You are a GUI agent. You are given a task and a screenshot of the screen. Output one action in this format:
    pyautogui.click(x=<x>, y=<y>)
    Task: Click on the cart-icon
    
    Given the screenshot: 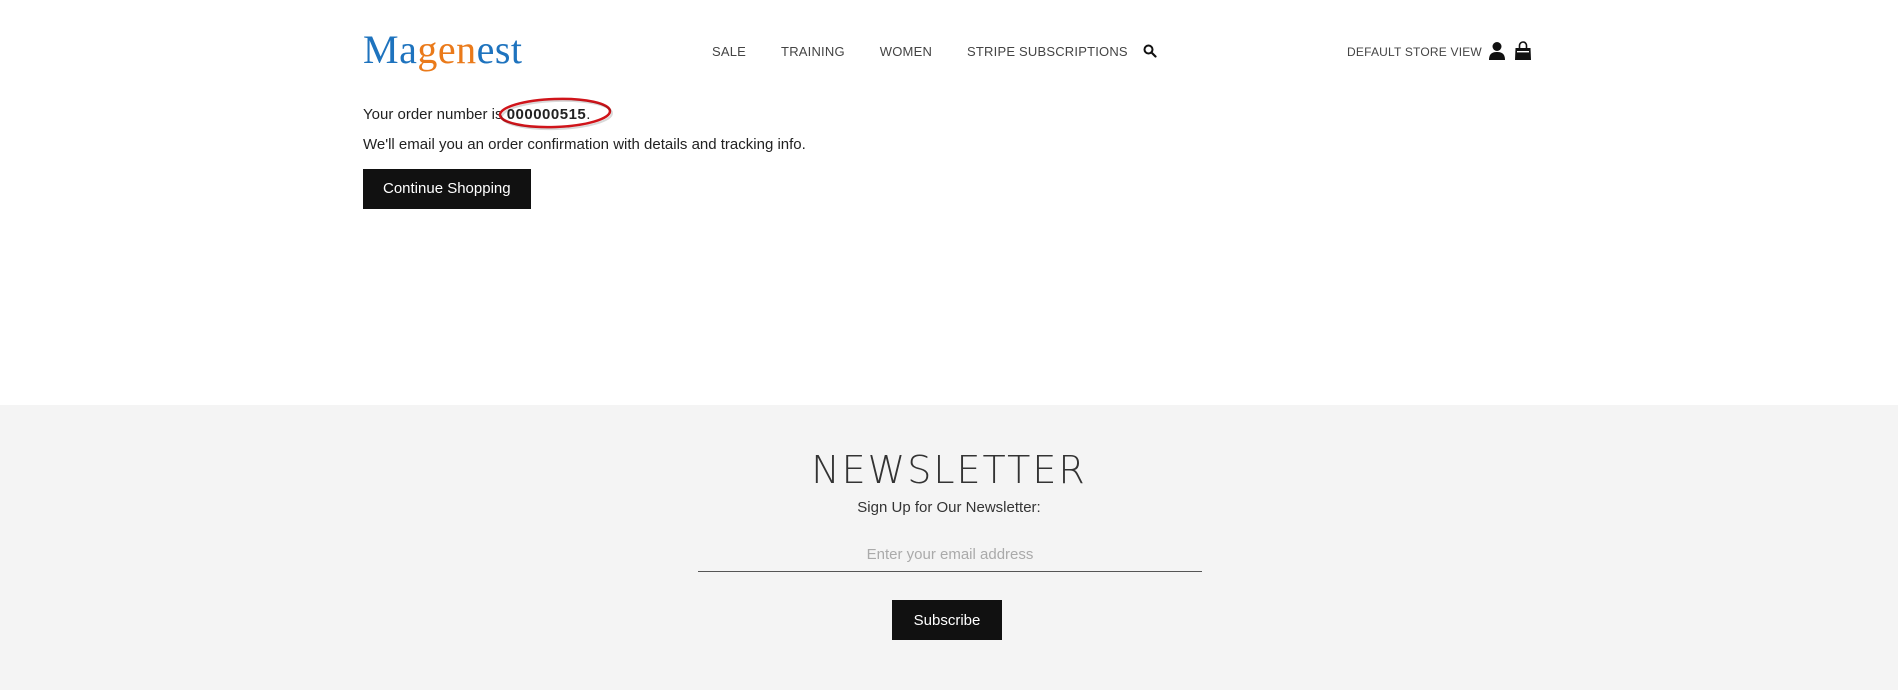 What is the action you would take?
    pyautogui.click(x=1523, y=51)
    